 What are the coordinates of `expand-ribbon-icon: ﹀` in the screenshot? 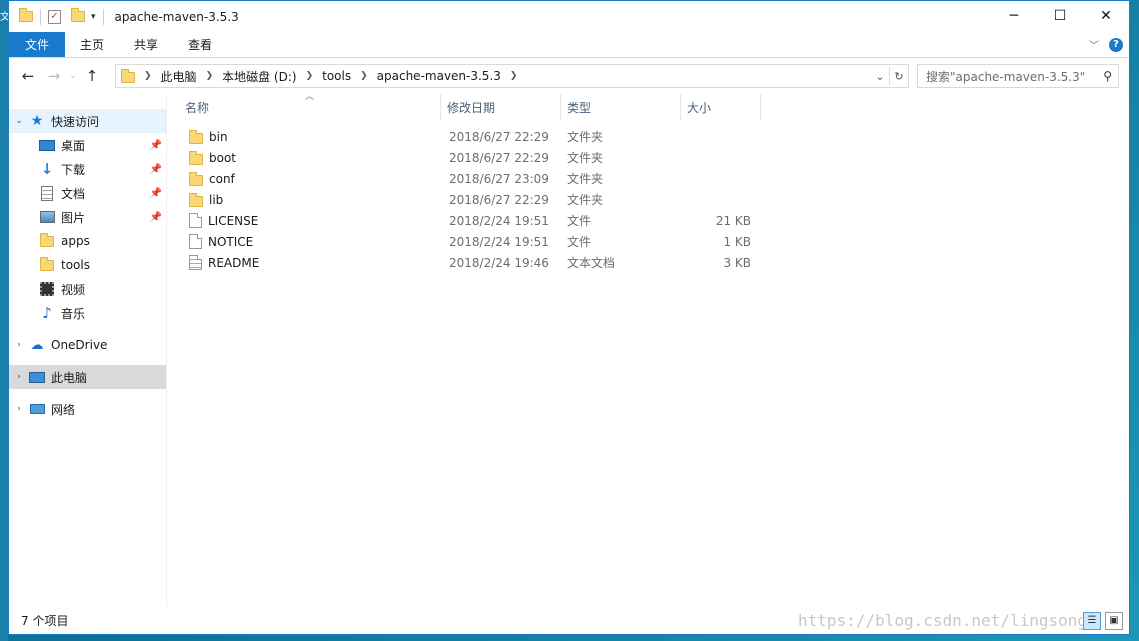 It's located at (1094, 44).